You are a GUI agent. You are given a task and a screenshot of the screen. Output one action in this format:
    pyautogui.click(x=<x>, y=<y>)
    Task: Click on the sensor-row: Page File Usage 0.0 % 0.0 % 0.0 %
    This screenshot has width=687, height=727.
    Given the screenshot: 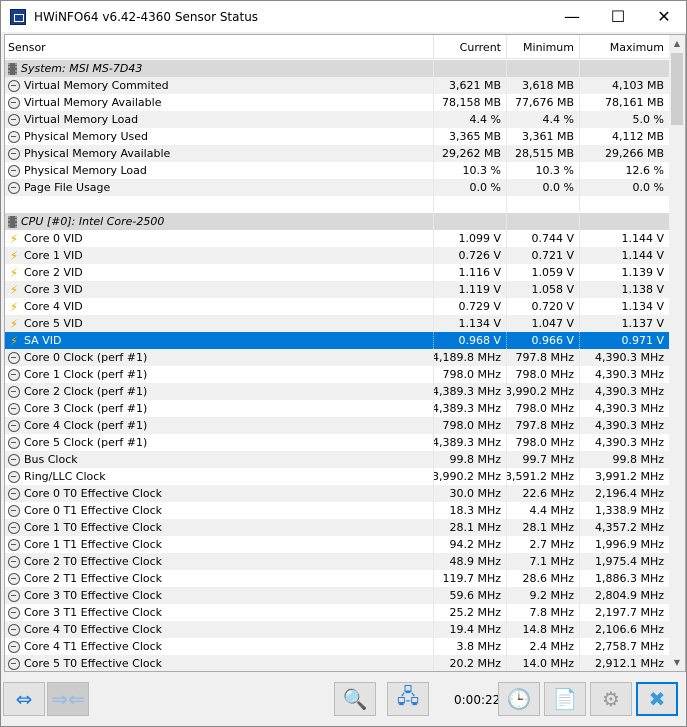 What is the action you would take?
    pyautogui.click(x=337, y=187)
    